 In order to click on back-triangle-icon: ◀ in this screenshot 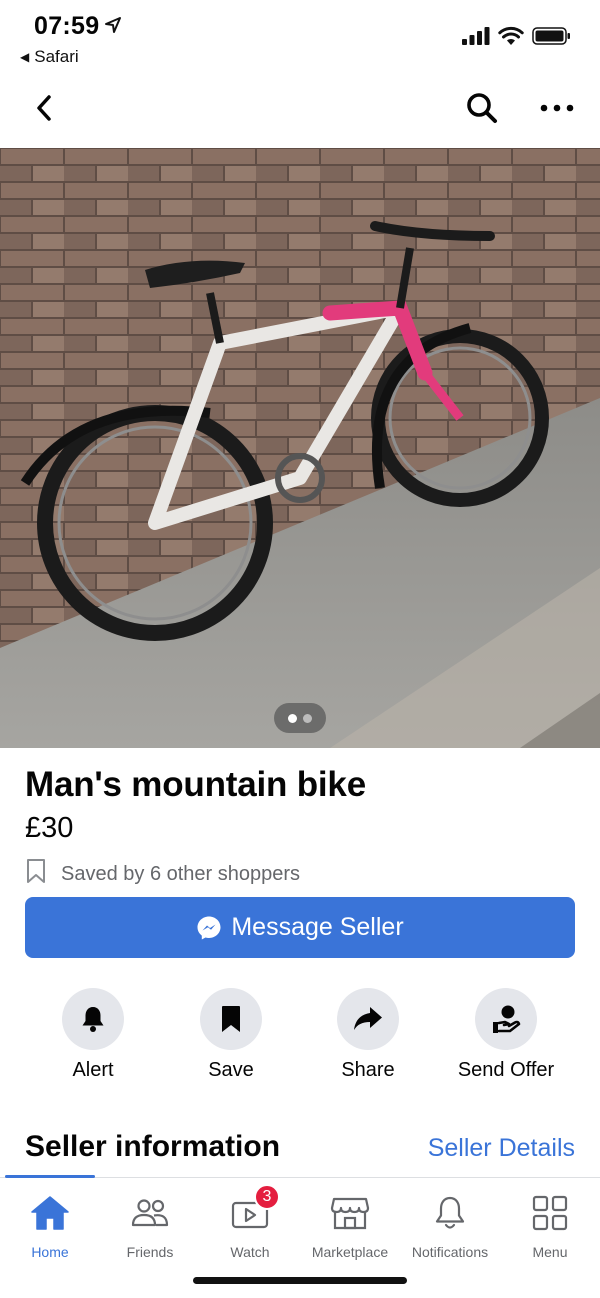, I will do `click(25, 57)`.